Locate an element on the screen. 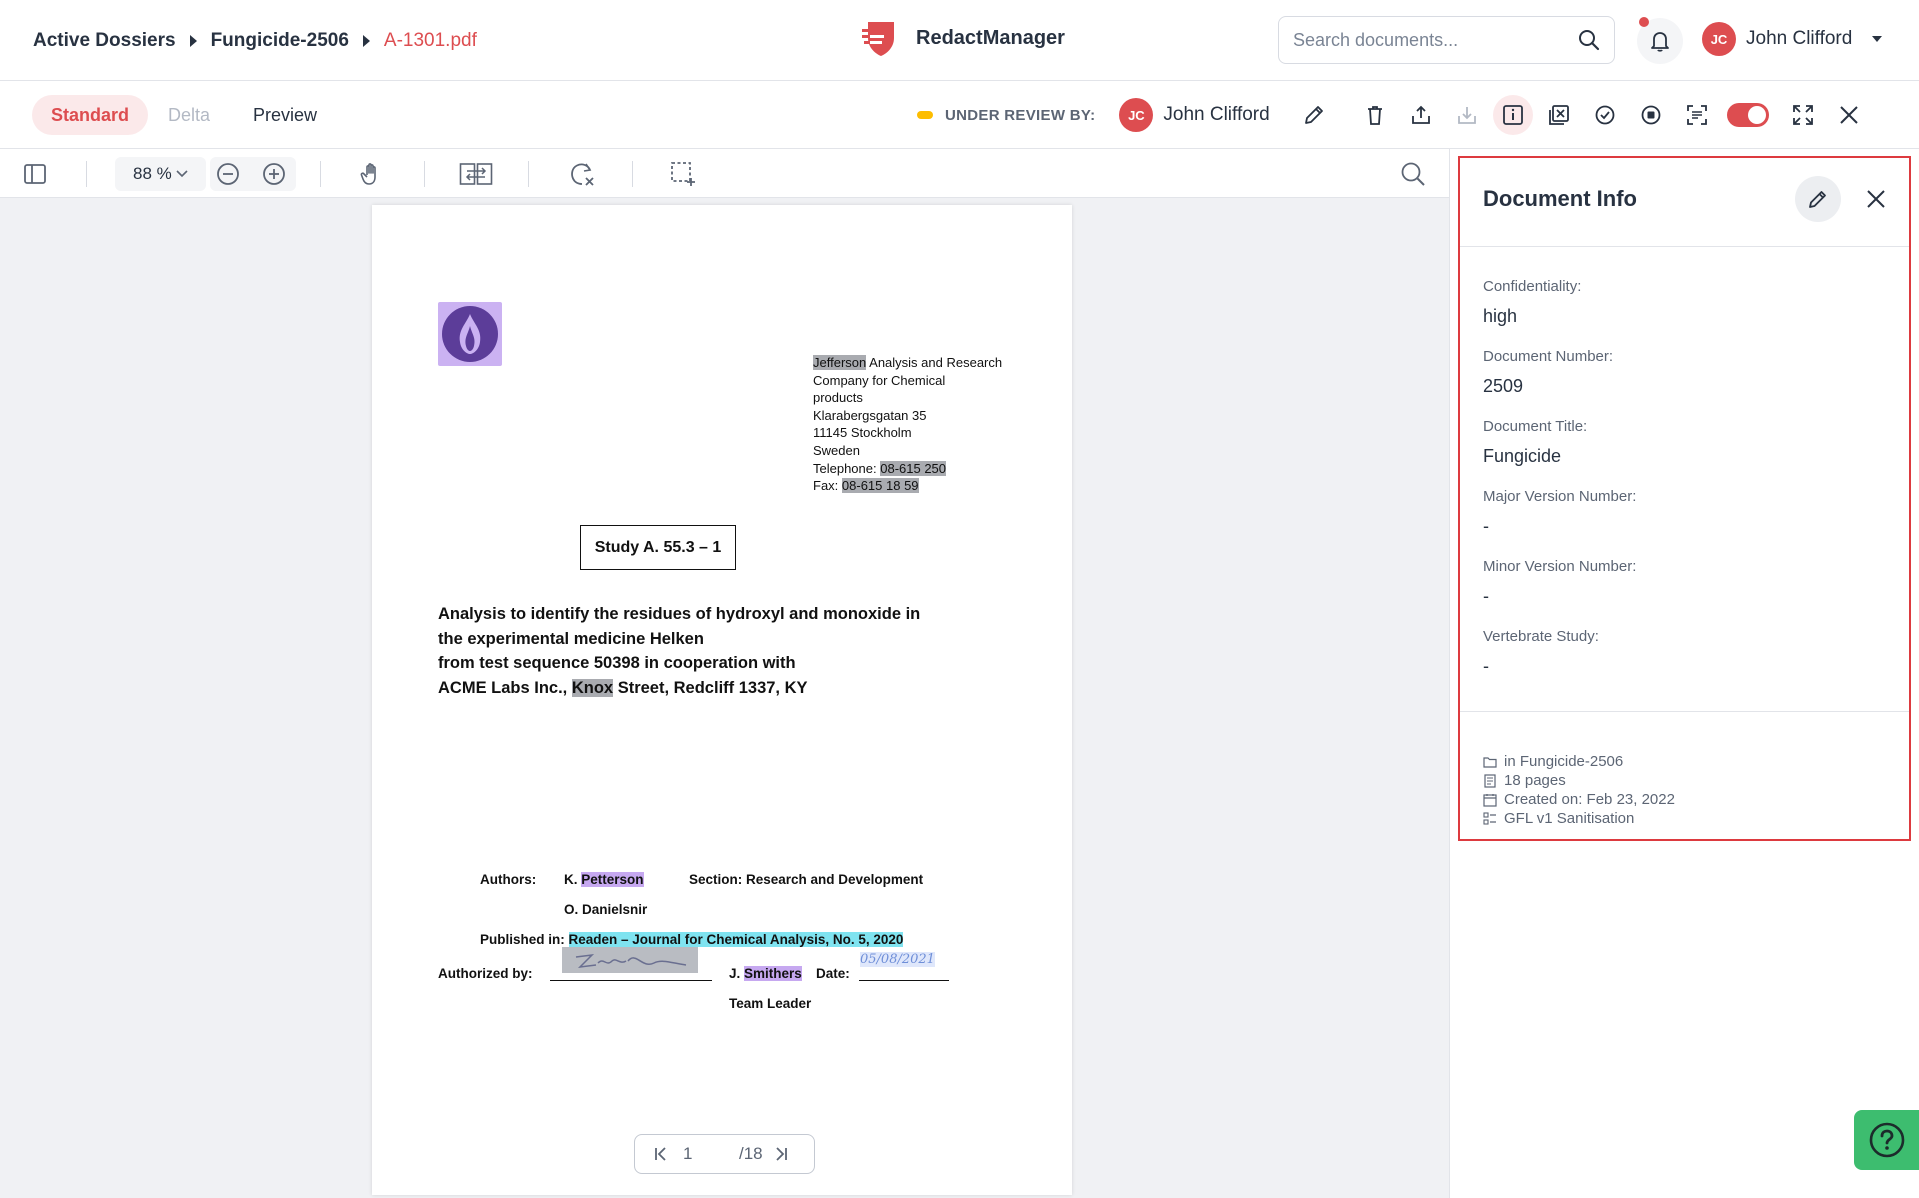 This screenshot has height=1198, width=1919. field-major-version: Major Version Number: - is located at coordinates (1559, 512).